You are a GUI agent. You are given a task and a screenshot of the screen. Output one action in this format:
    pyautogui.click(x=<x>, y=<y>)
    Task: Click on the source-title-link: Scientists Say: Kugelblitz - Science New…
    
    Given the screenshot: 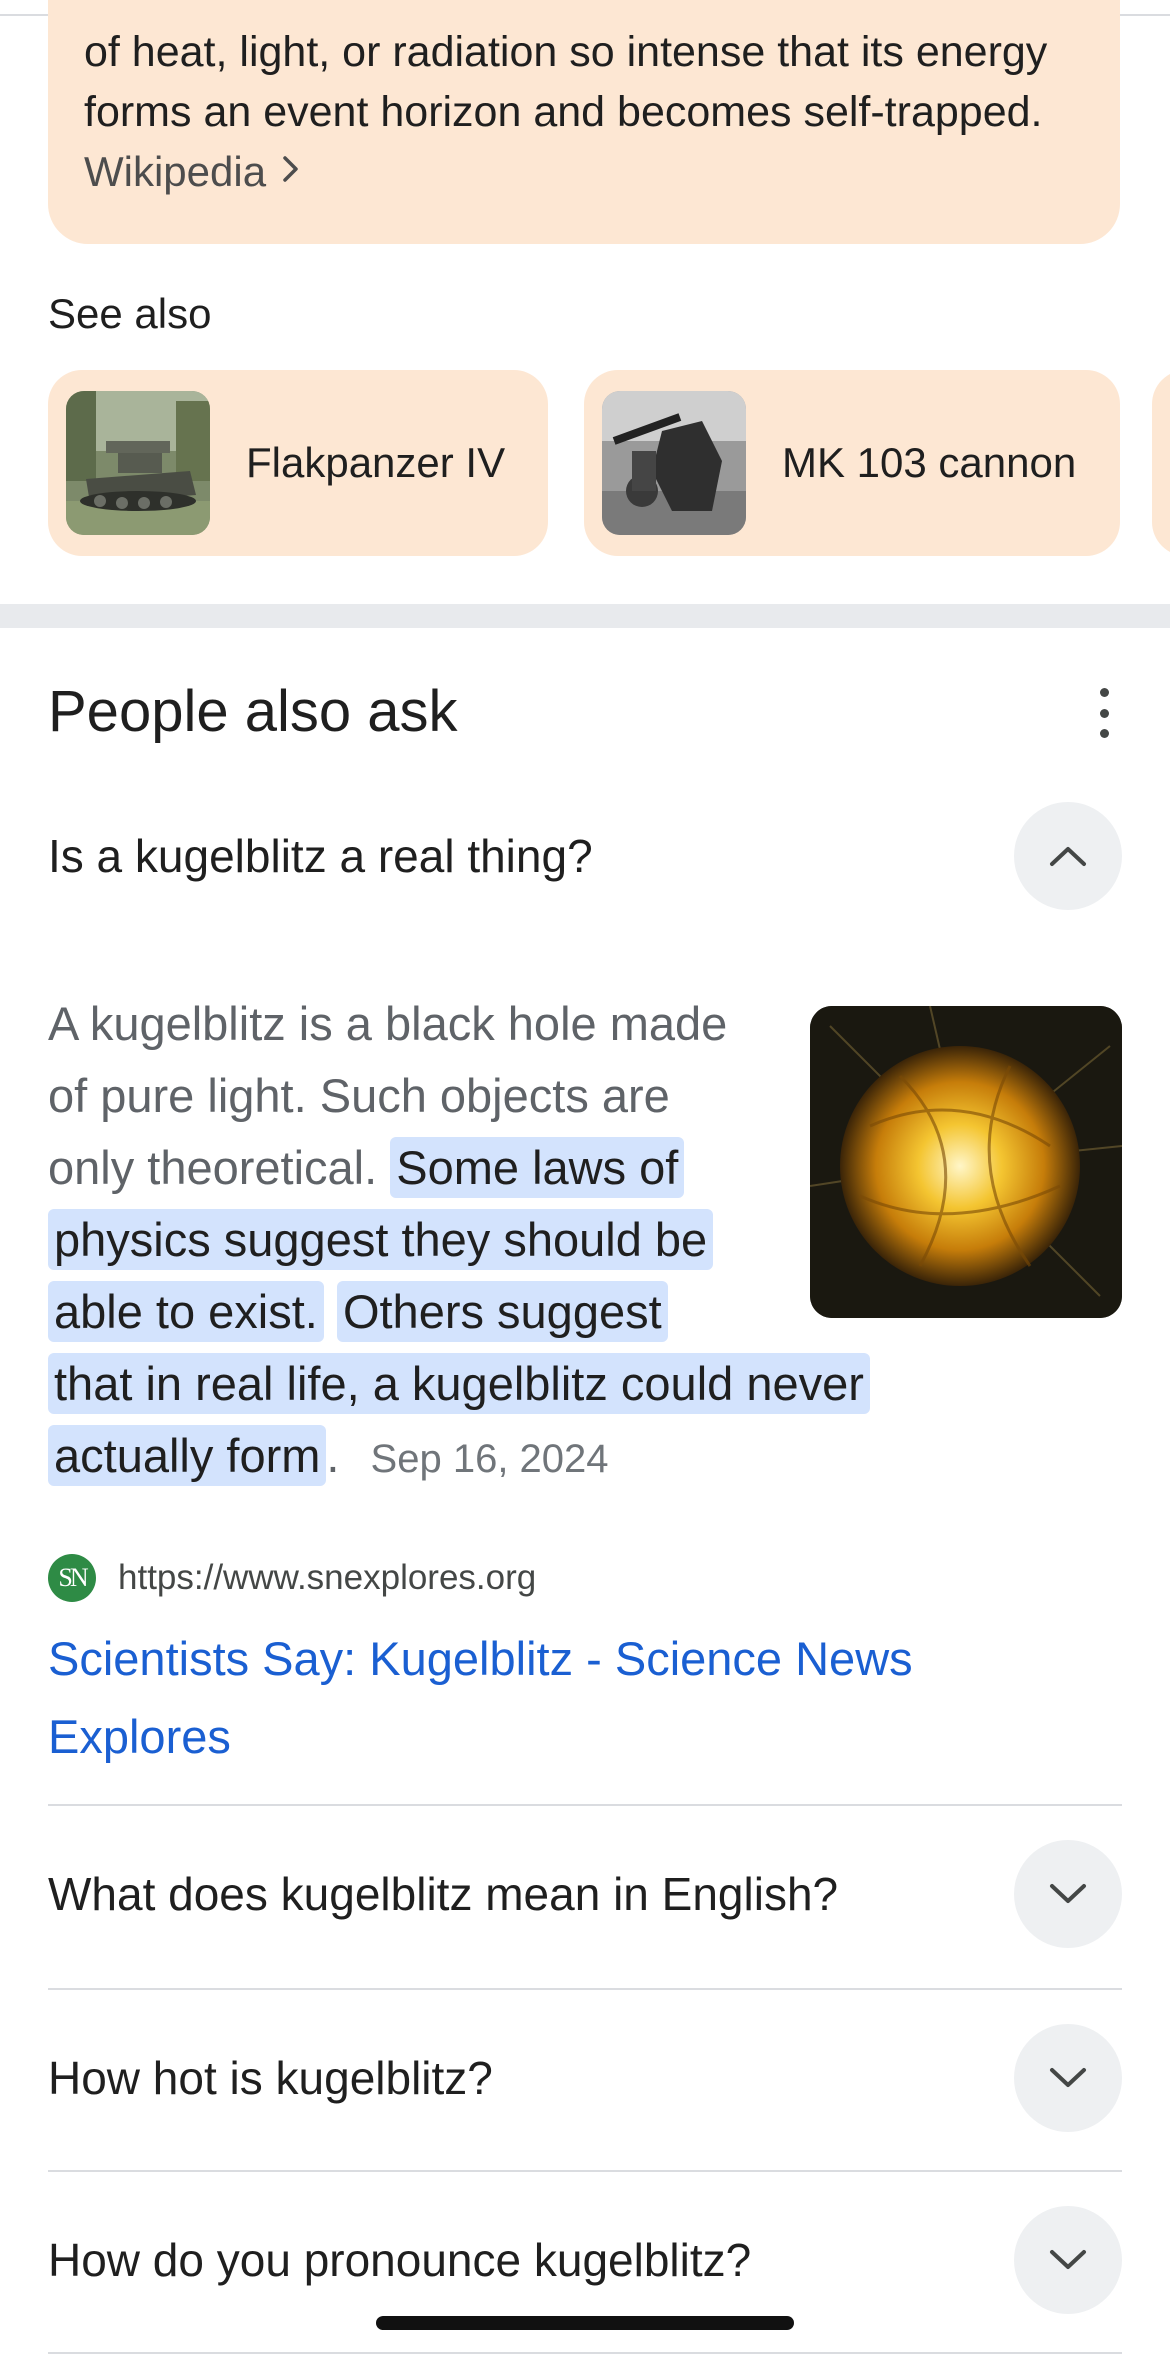 What is the action you would take?
    pyautogui.click(x=528, y=1698)
    